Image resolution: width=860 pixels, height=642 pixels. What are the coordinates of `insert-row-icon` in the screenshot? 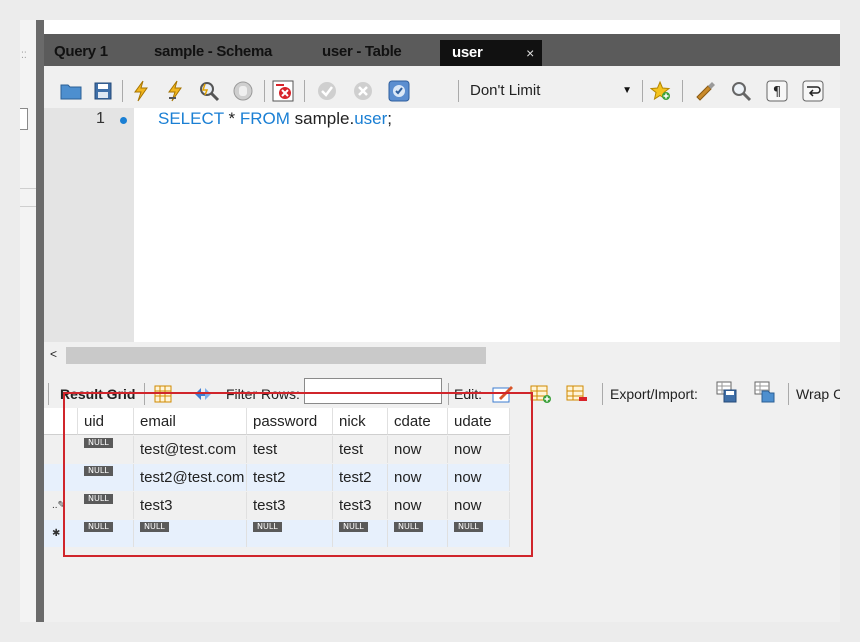 It's located at (541, 394).